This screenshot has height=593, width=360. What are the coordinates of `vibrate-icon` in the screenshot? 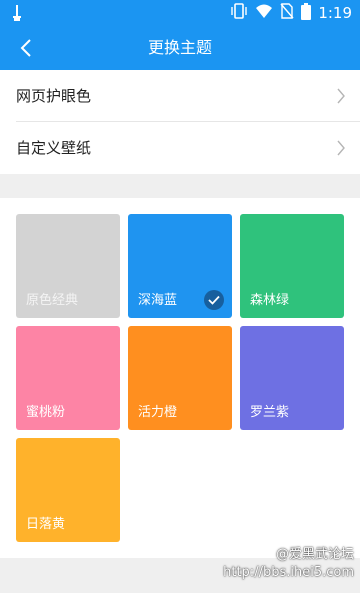 It's located at (239, 13).